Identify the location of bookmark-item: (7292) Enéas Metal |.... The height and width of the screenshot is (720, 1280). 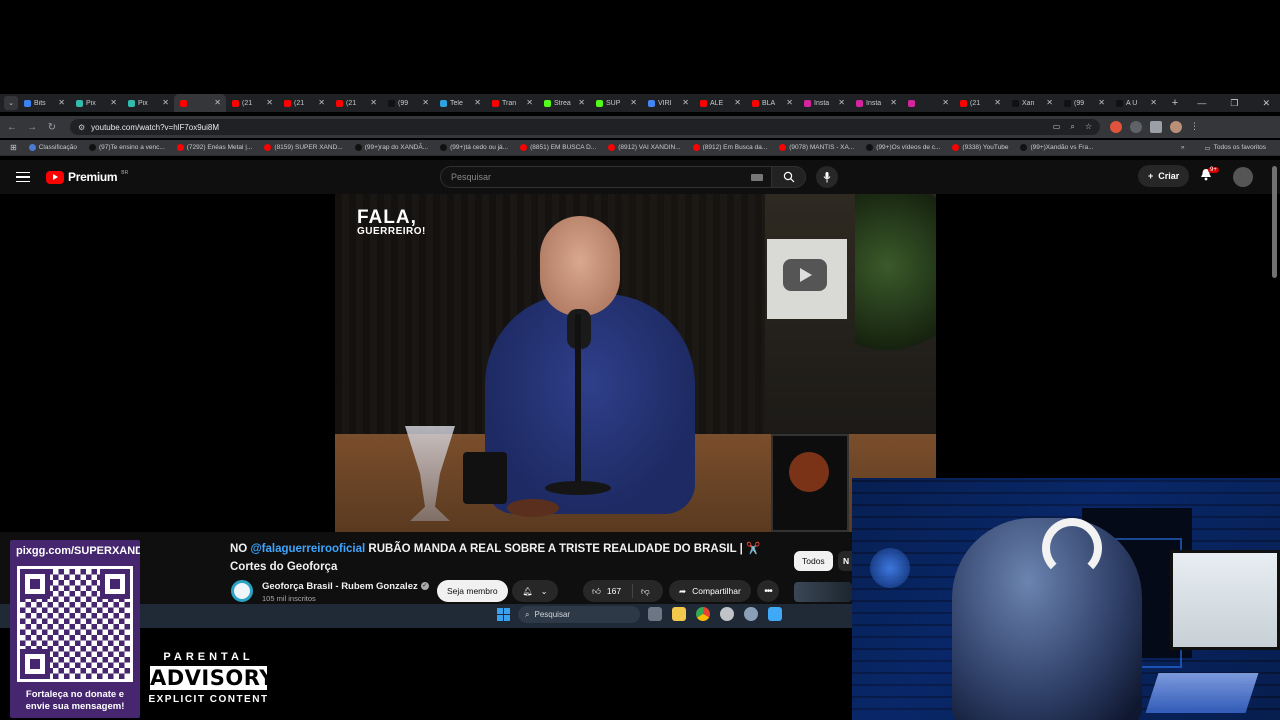
(215, 147).